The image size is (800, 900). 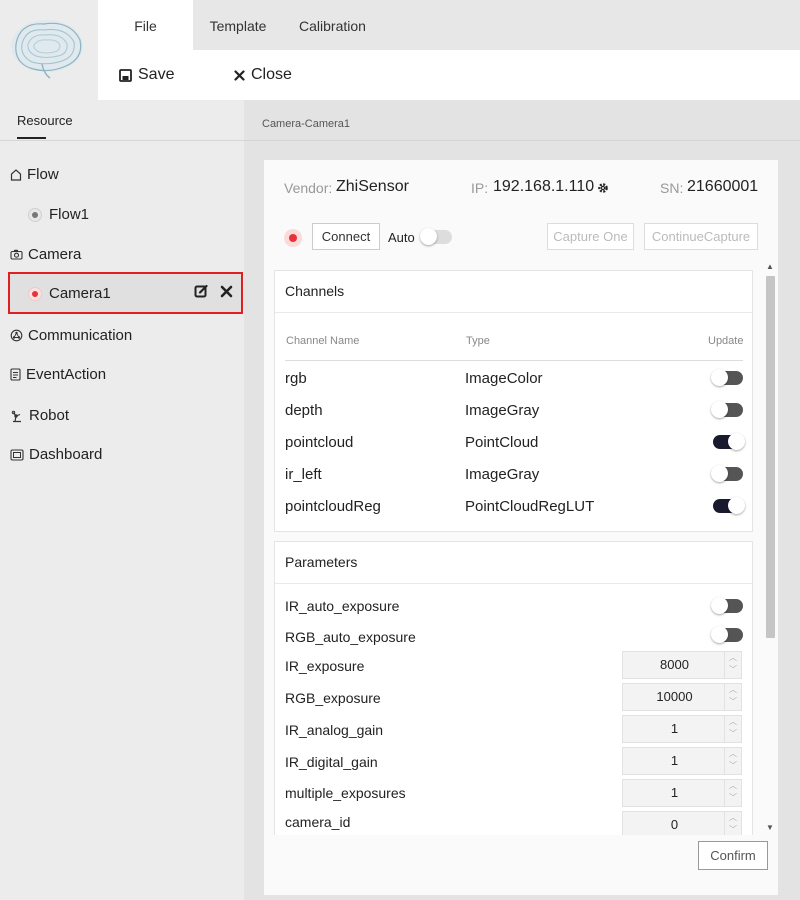 What do you see at coordinates (514, 360) in the screenshot?
I see `header-divider` at bounding box center [514, 360].